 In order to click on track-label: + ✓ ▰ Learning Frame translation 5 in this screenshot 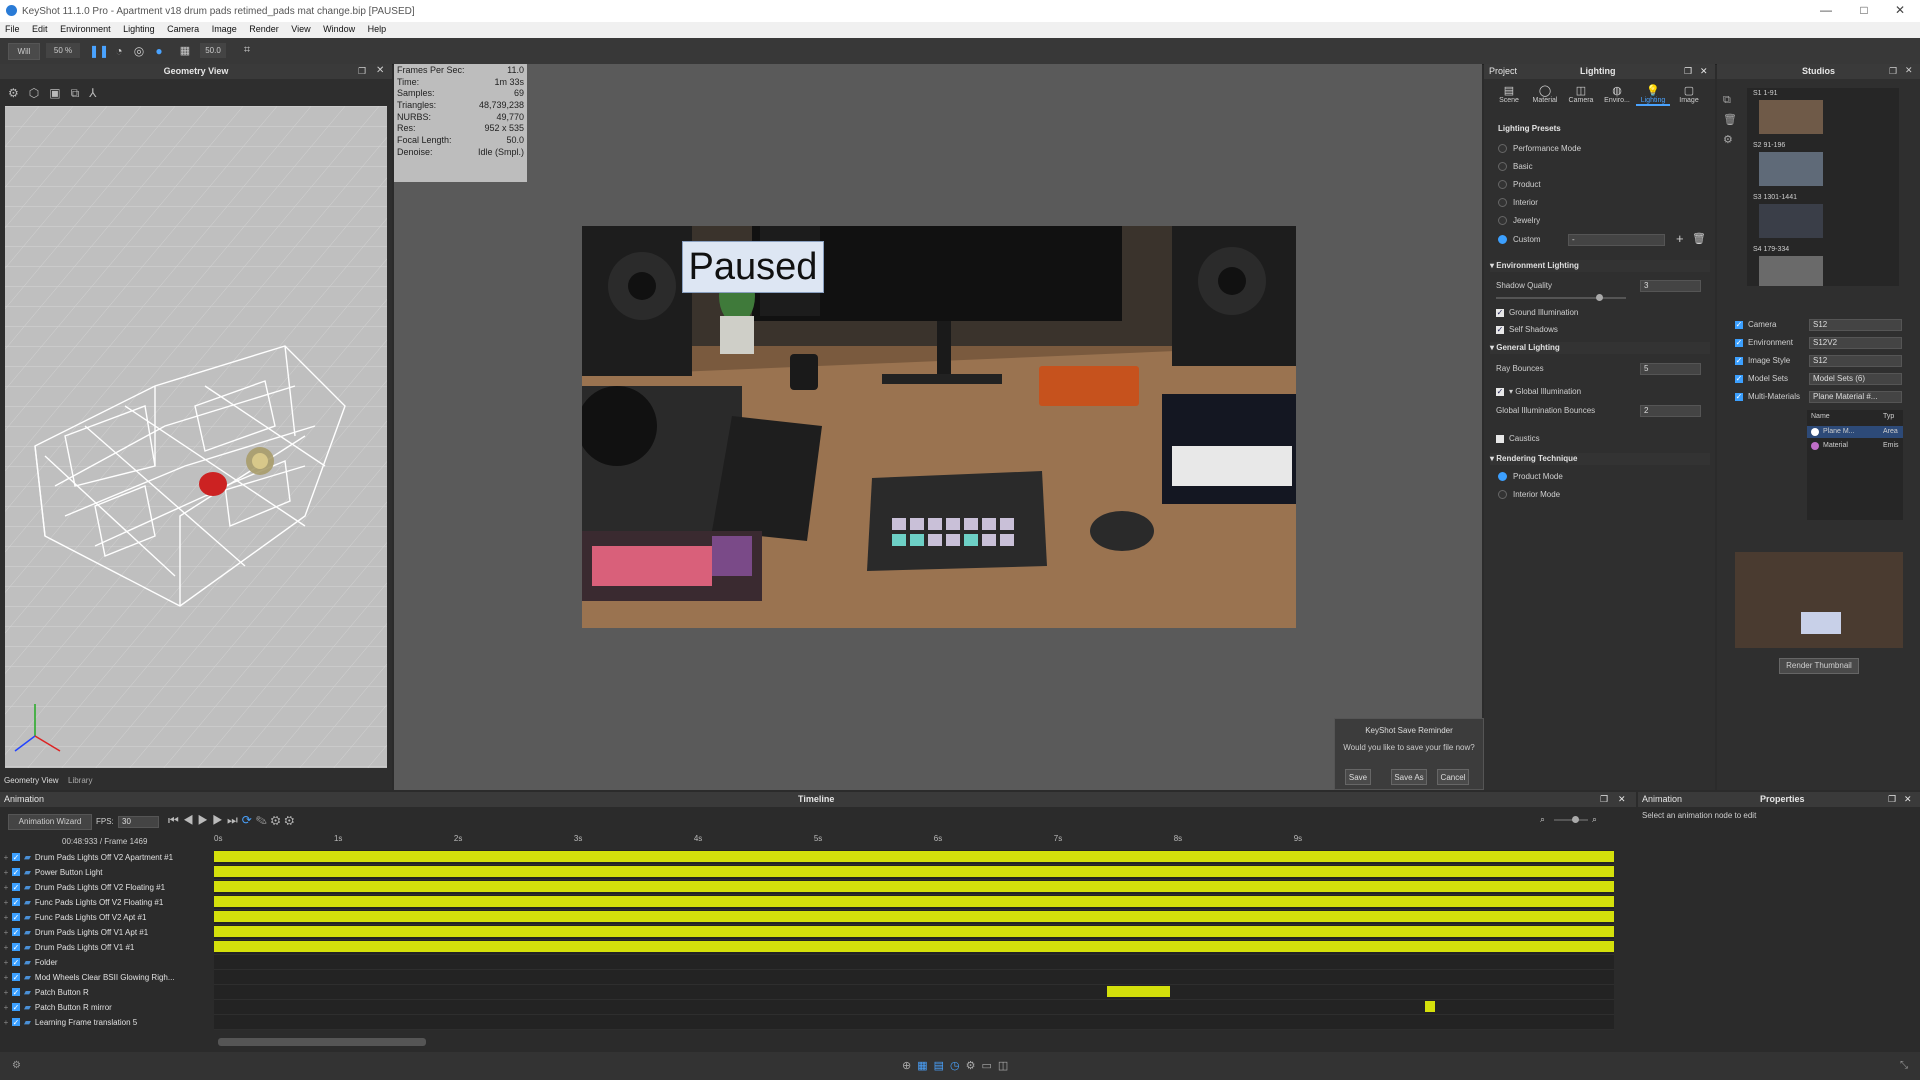, I will do `click(103, 1022)`.